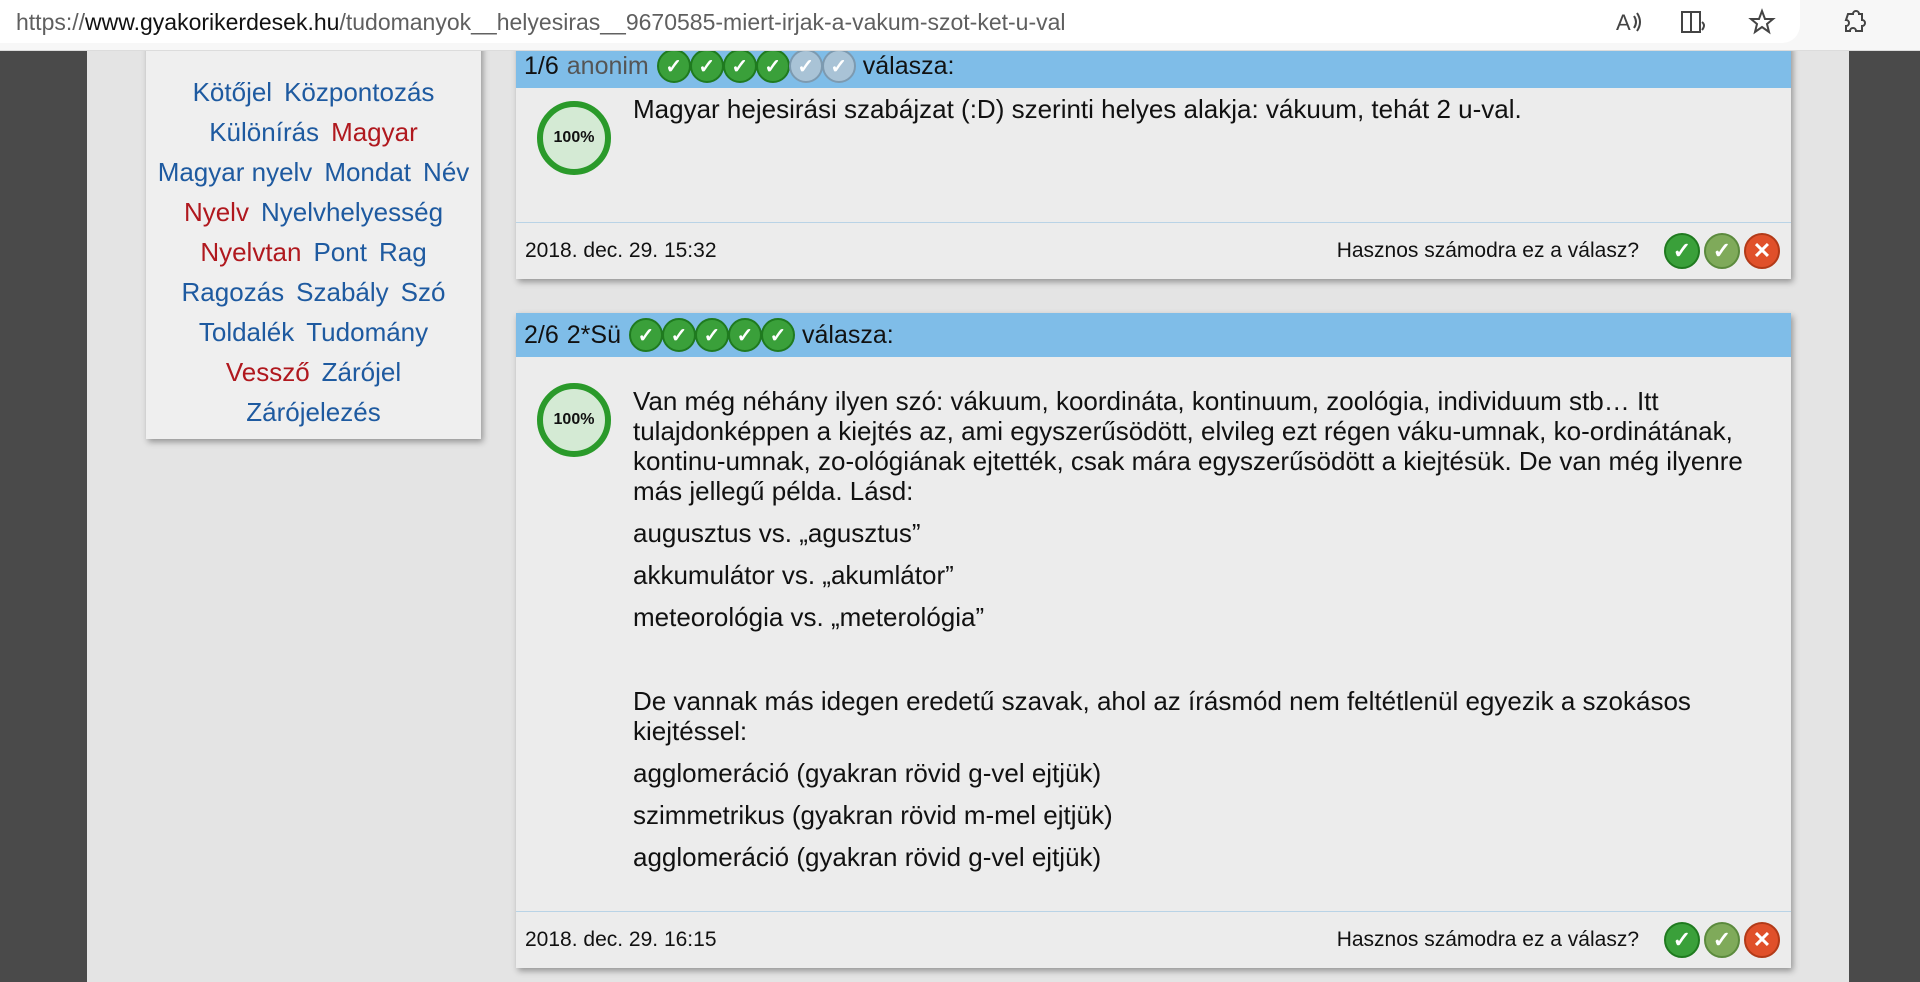  Describe the element at coordinates (1153, 69) in the screenshot. I see `answer-header: 1/6 anonim ✓ ✓ ✓ ✓ ✓ ✓ válasza:` at that location.